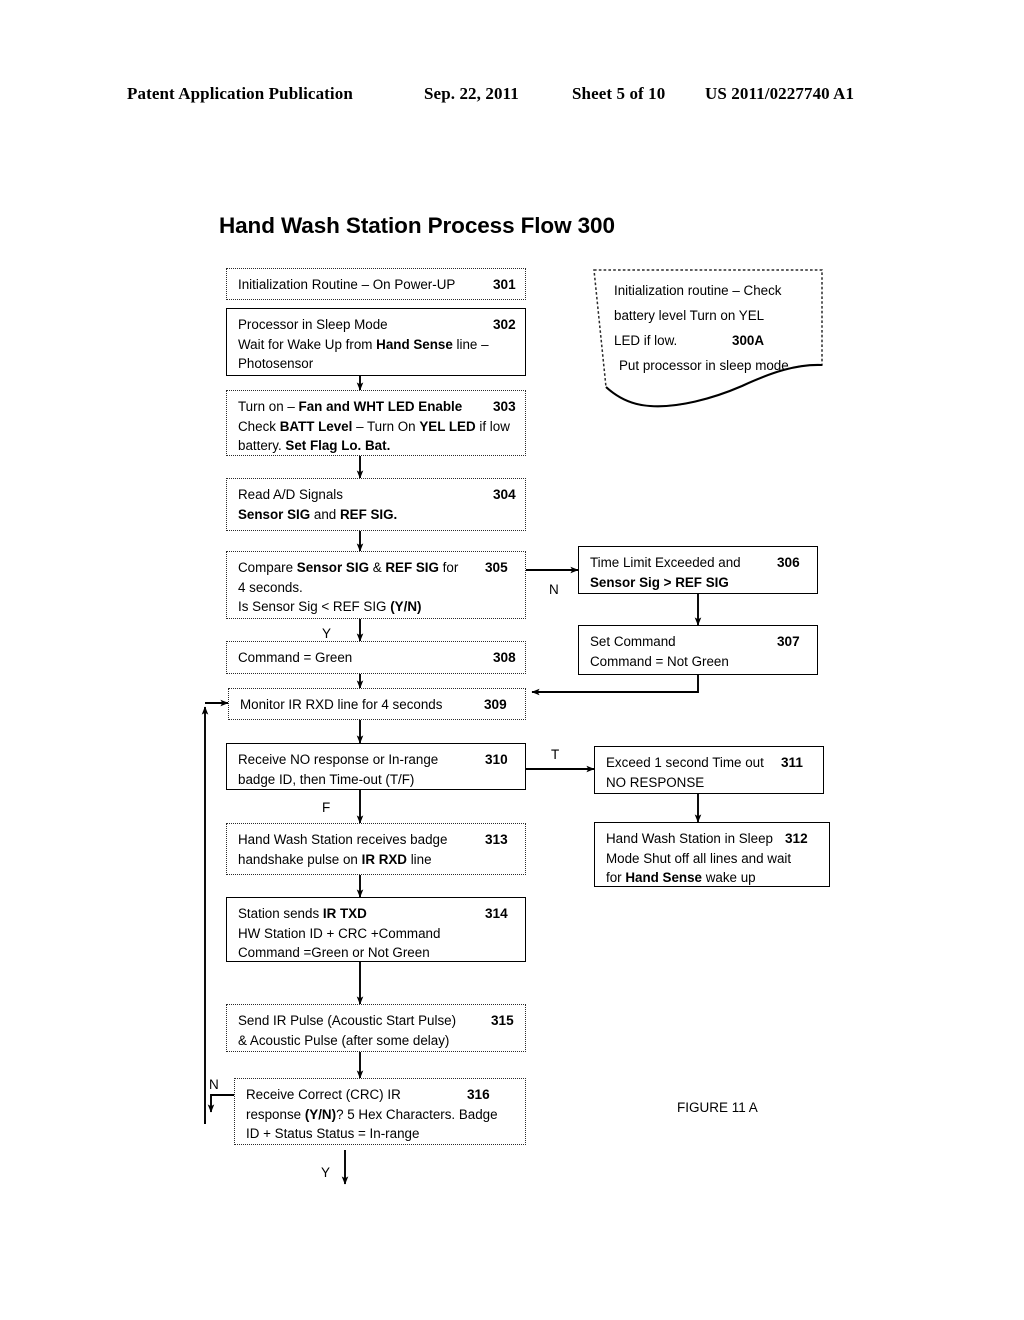  What do you see at coordinates (659, 661) in the screenshot?
I see `box-307-line-2: Command = Not Green` at bounding box center [659, 661].